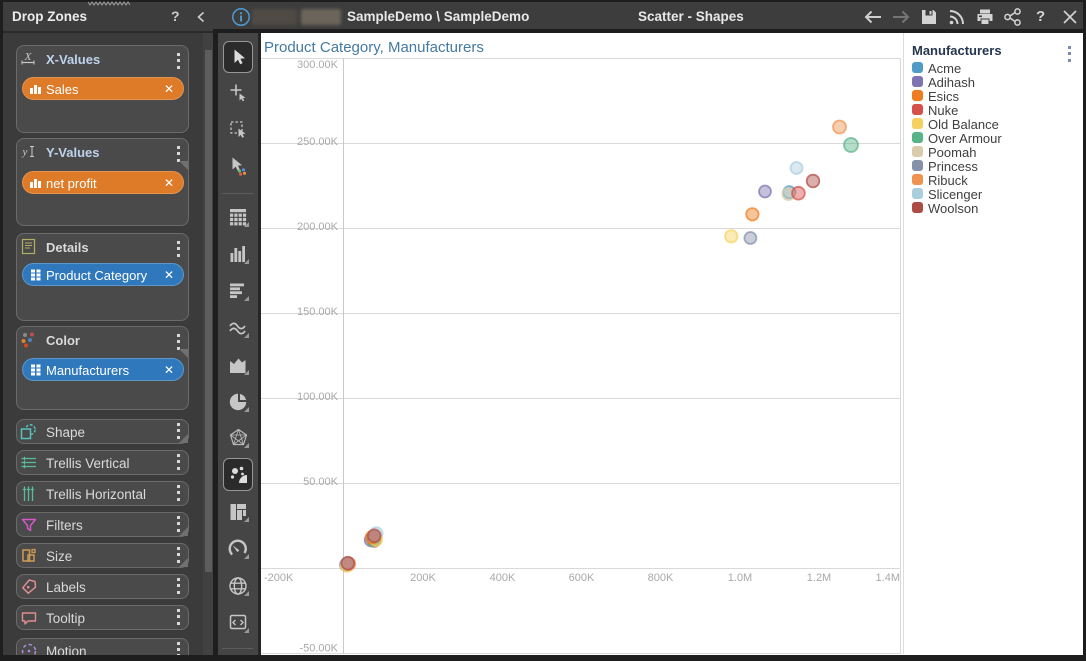 Image resolution: width=1086 pixels, height=661 pixels. What do you see at coordinates (423, 578) in the screenshot?
I see `svg-text: 200K` at bounding box center [423, 578].